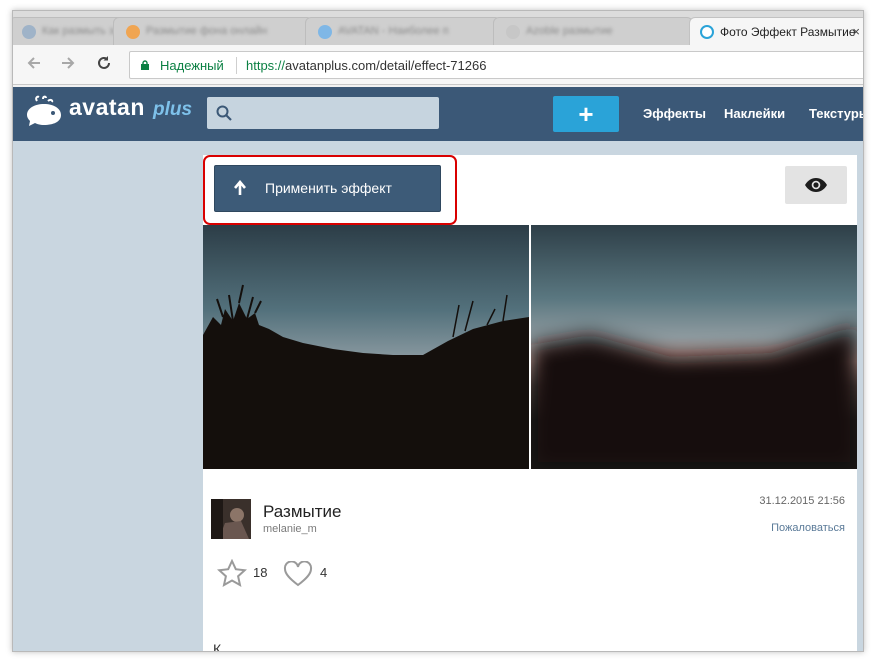 This screenshot has height=664, width=878. What do you see at coordinates (836, 113) in the screenshot?
I see `nav-textures: Текстуры` at bounding box center [836, 113].